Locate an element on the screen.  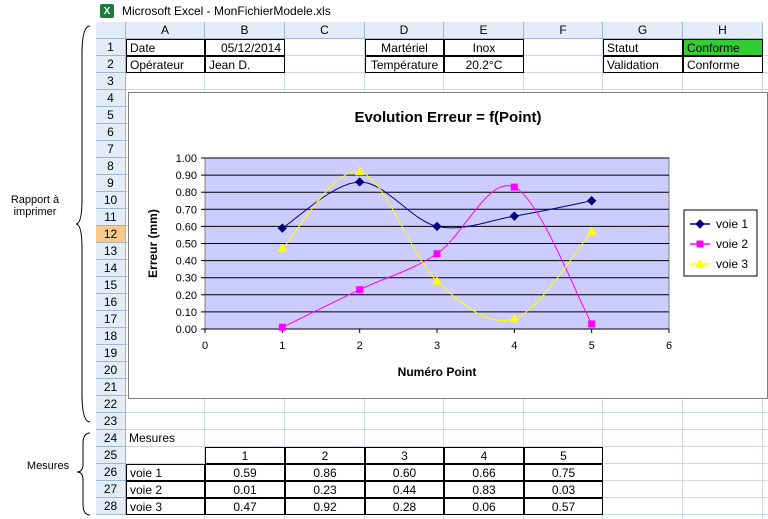
x-tick-label: 4 is located at coordinates (514, 346).